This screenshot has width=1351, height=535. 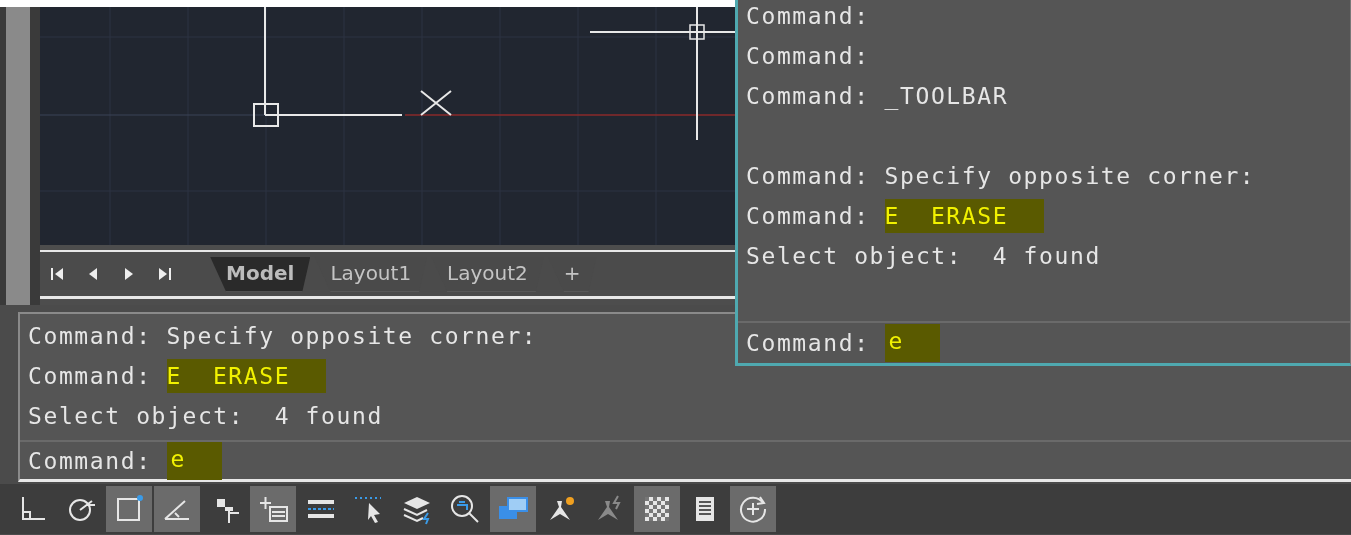 I want to click on zoom-icon, so click(x=465, y=509).